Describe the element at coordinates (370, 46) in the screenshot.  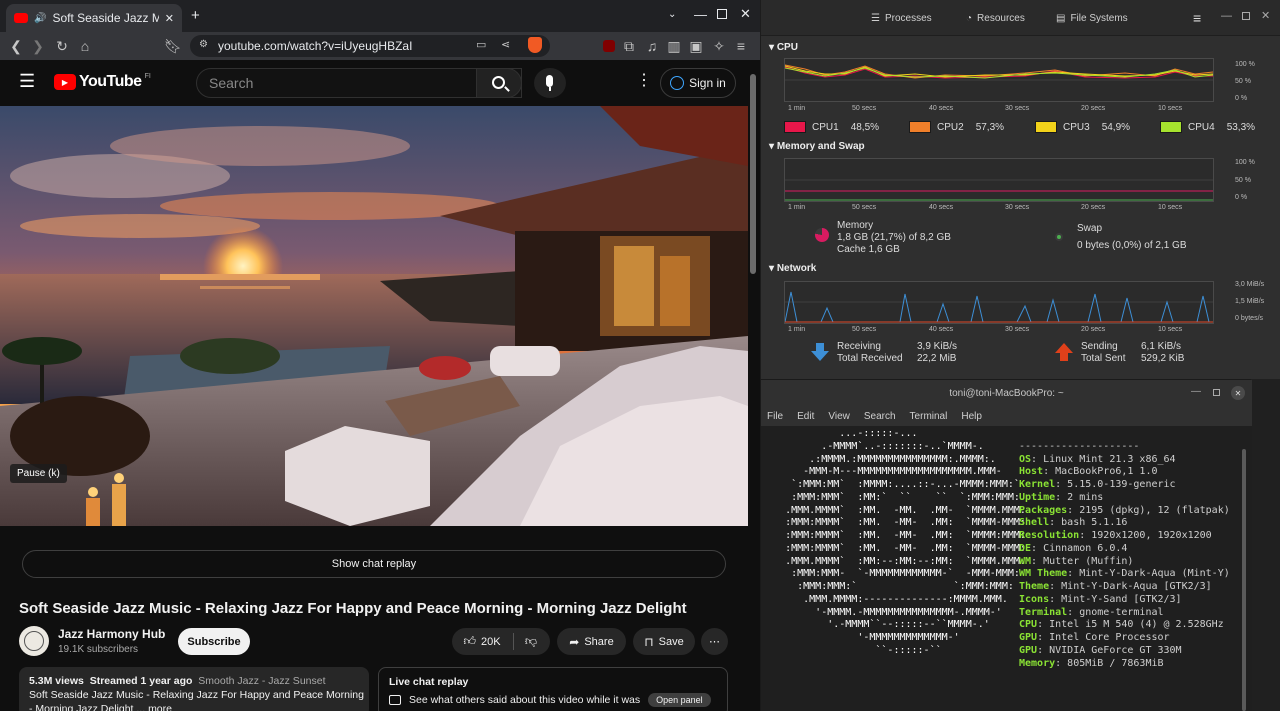
I see `address-bar: ⚙ youtube.com/watch?v=iUyeugHBZaI ▭ ⋖` at that location.